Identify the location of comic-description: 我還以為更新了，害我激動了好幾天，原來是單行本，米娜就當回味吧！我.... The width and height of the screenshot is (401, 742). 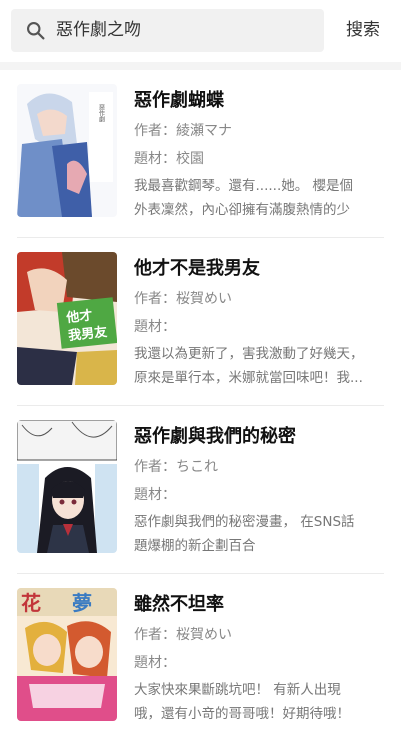
(249, 366).